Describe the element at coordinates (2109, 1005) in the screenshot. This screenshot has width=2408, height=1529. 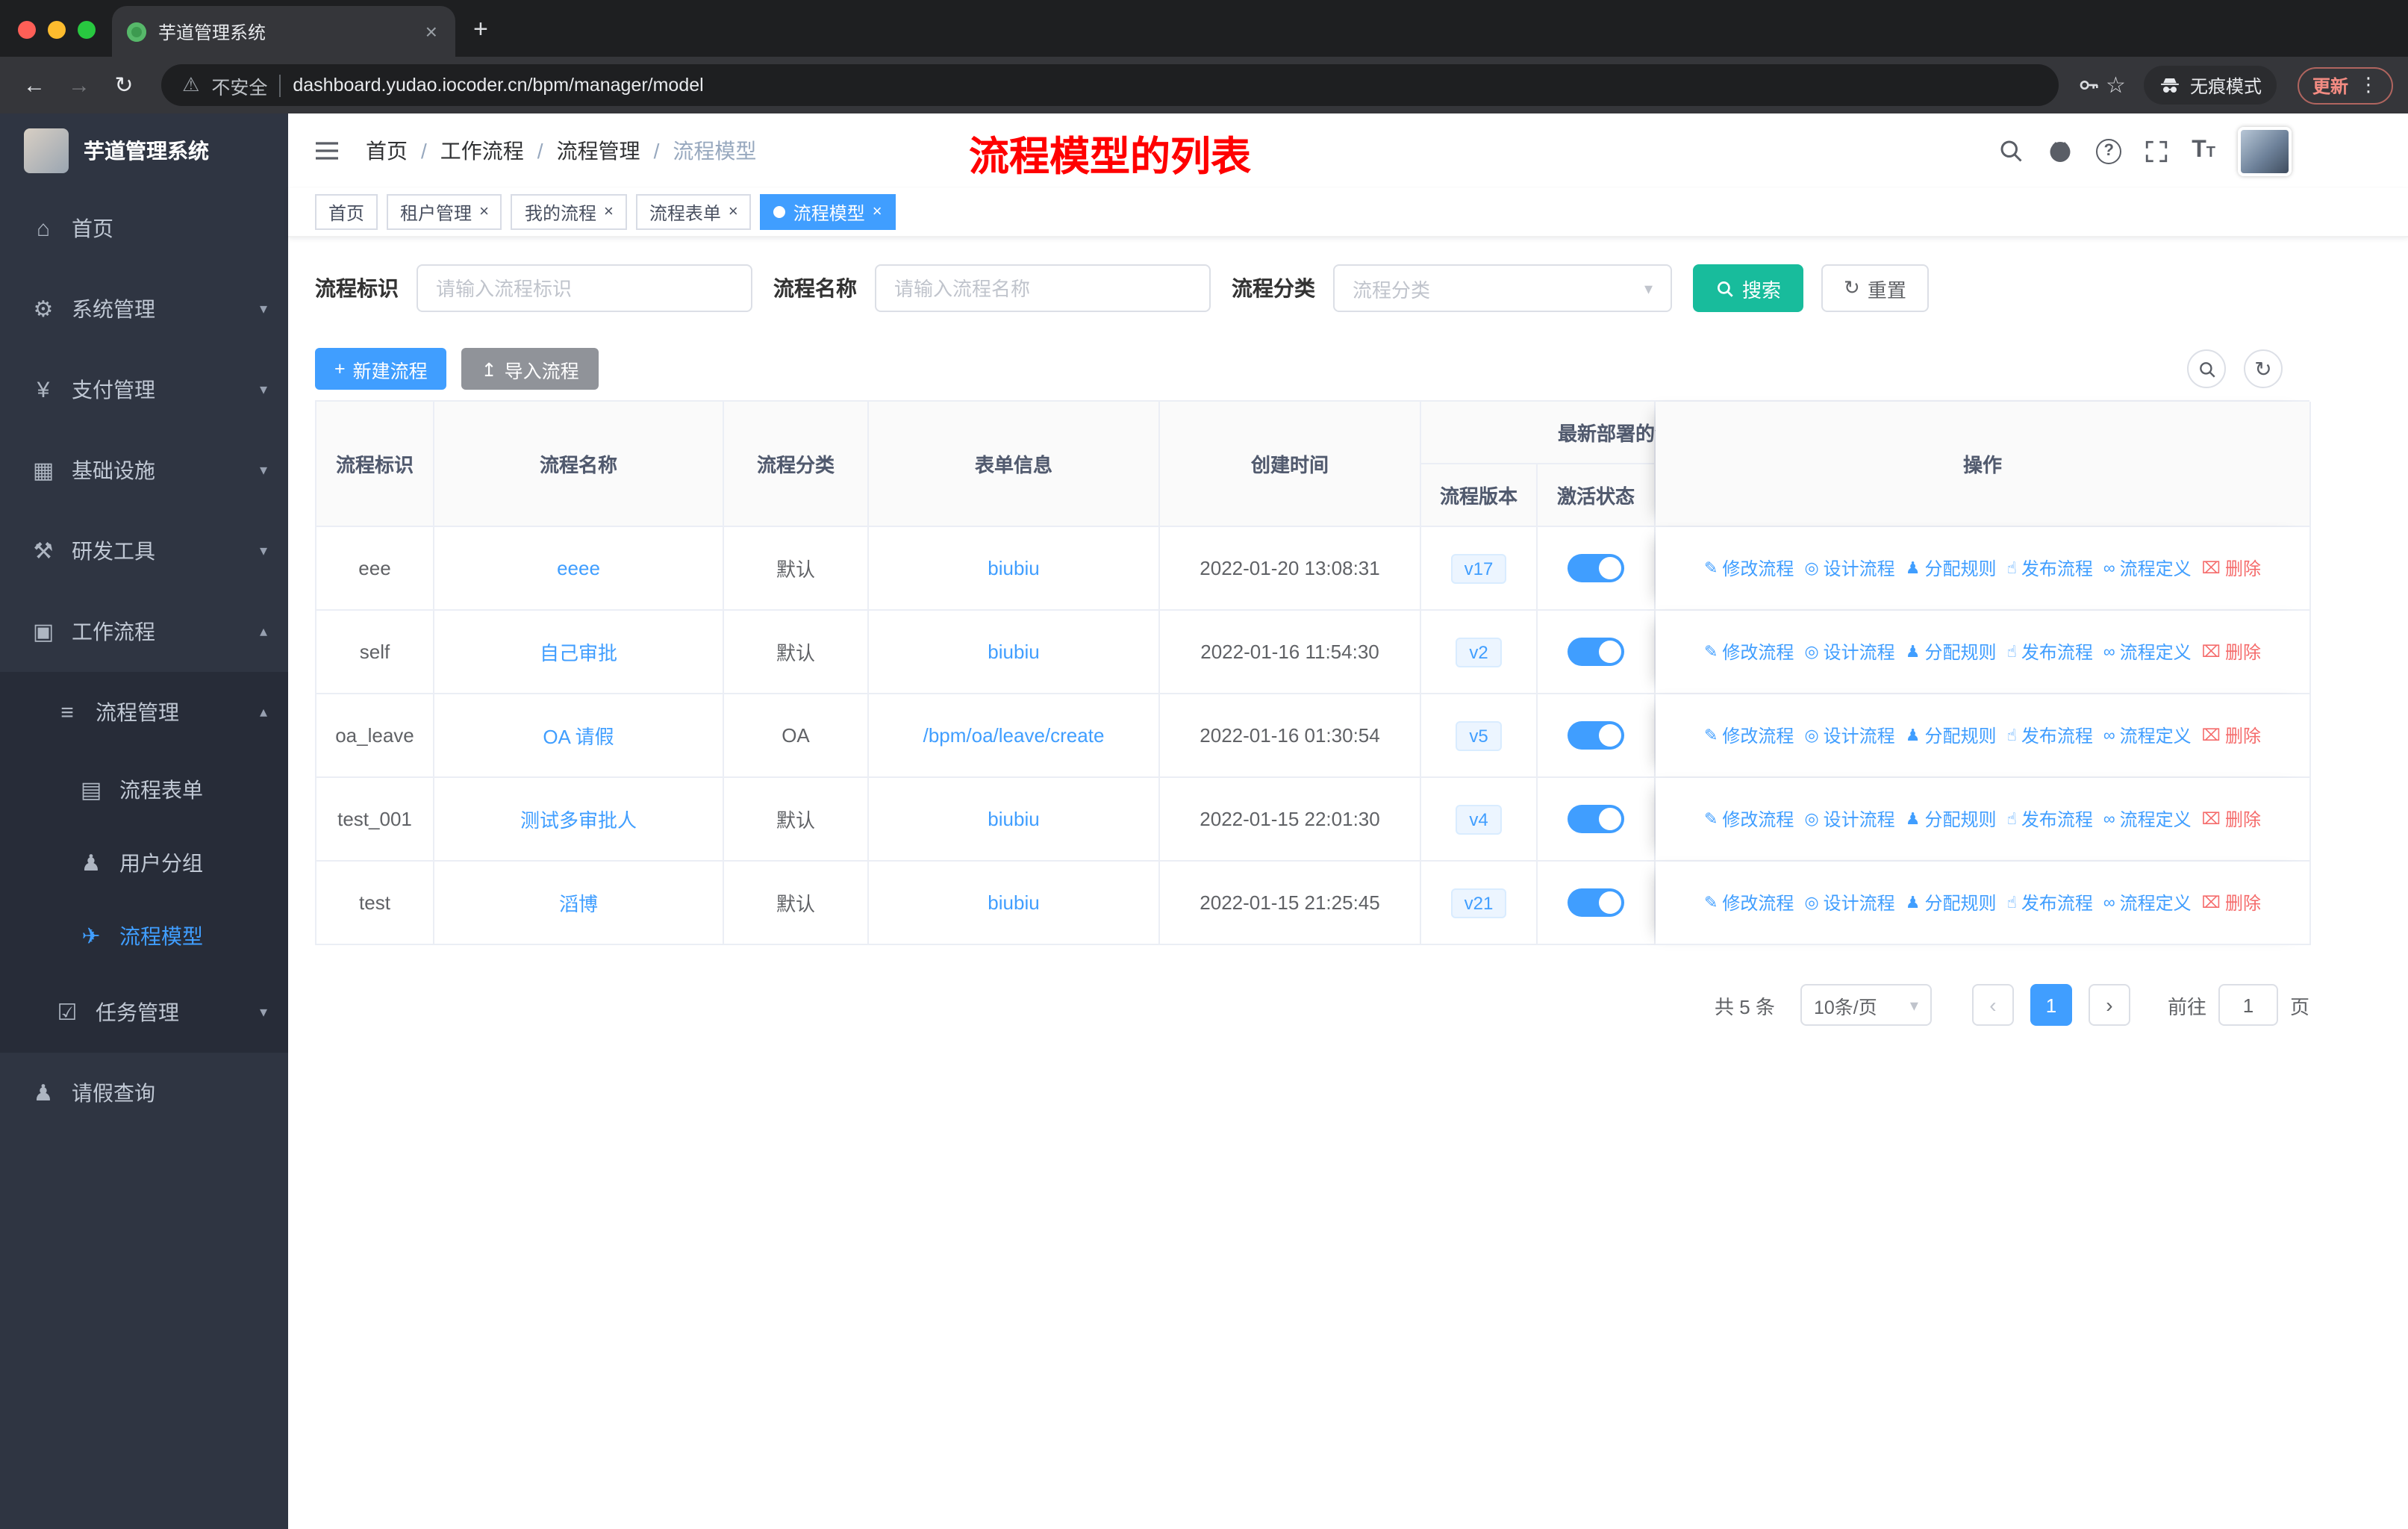
I see `next-page-button: ›` at that location.